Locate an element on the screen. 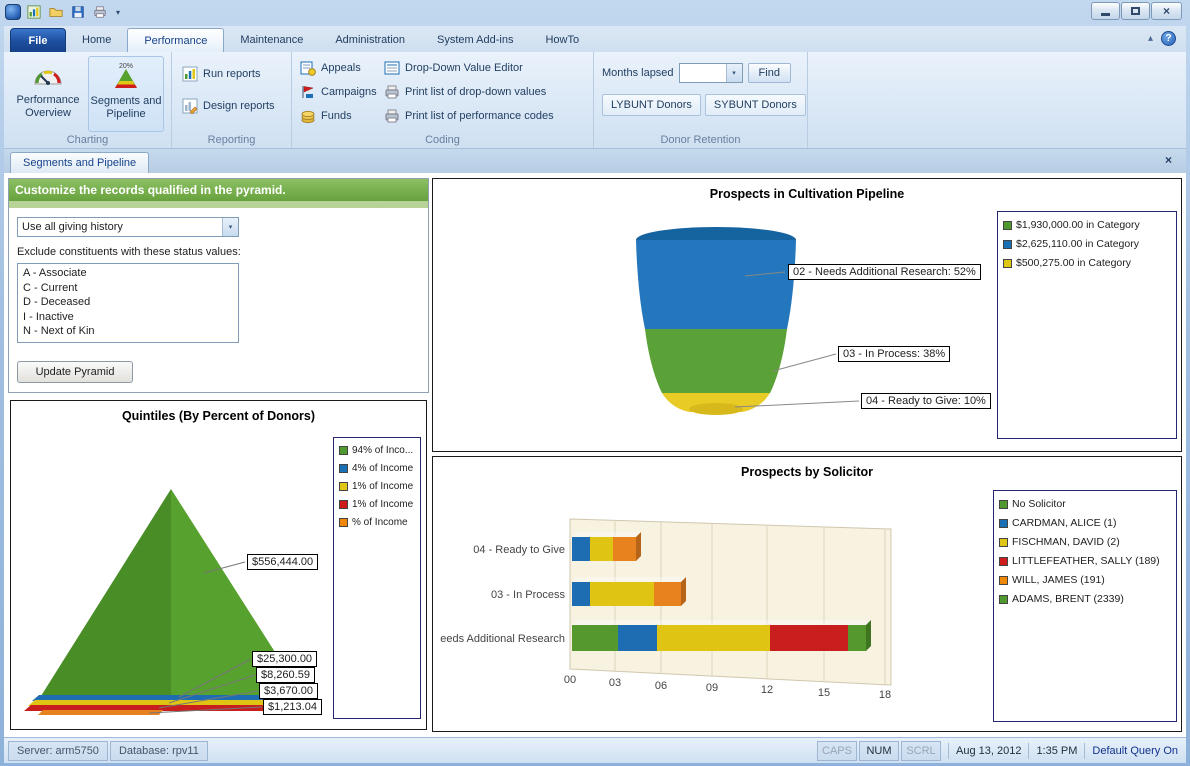 Image resolution: width=1190 pixels, height=766 pixels. dropdown-value-editor-button: Drop-Down Value Editor is located at coordinates (453, 68).